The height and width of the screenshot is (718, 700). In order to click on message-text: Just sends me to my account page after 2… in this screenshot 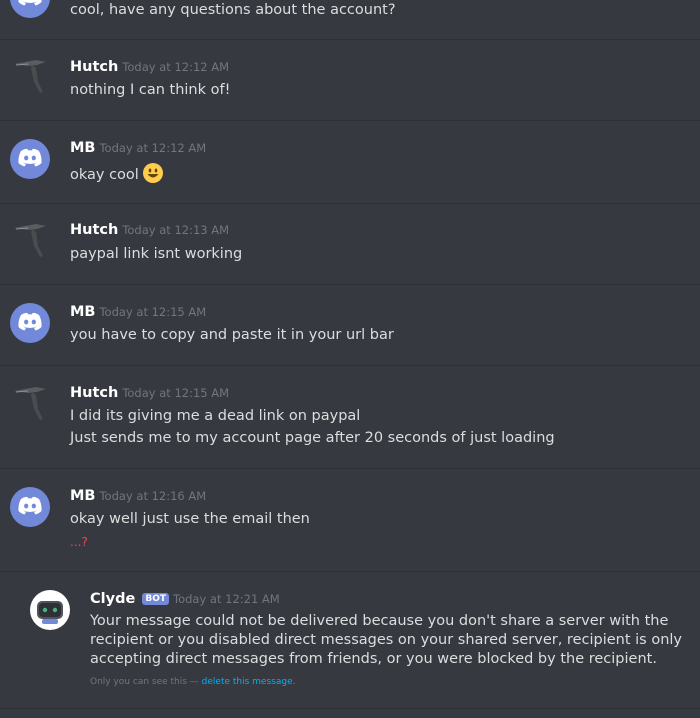, I will do `click(312, 438)`.